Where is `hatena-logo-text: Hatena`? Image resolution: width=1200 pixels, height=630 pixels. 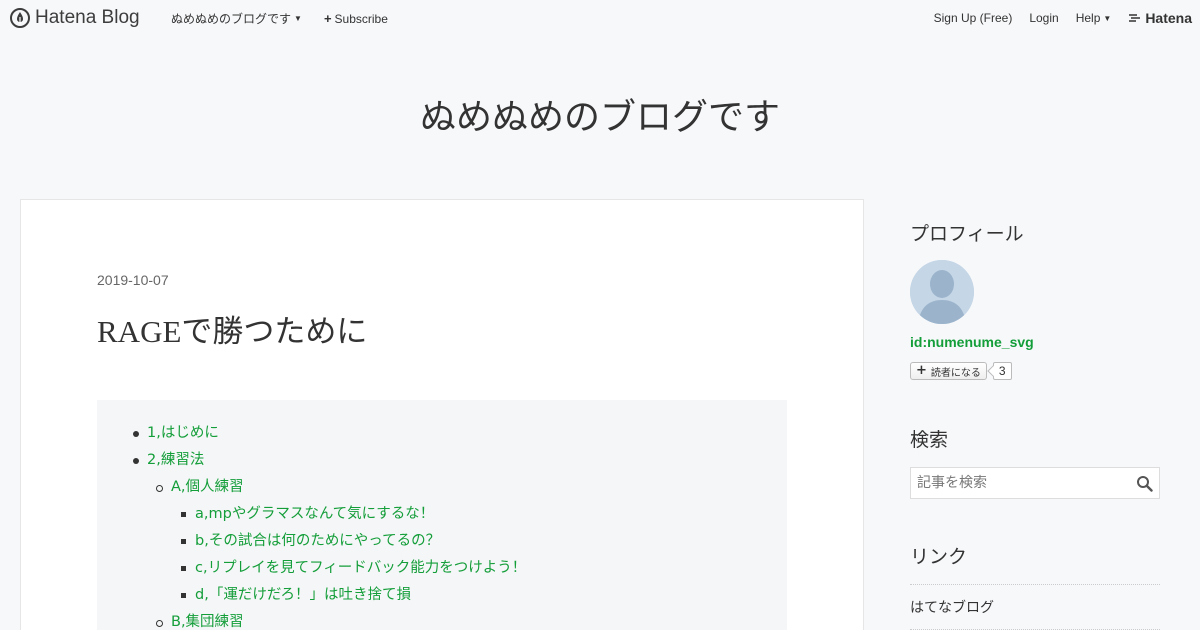
hatena-logo-text: Hatena is located at coordinates (1168, 18).